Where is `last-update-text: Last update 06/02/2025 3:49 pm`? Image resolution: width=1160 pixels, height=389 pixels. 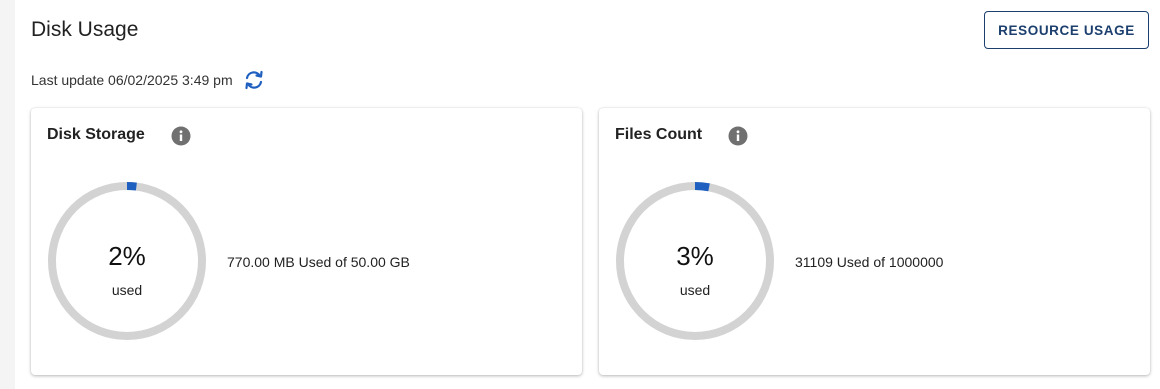
last-update-text: Last update 06/02/2025 3:49 pm is located at coordinates (132, 80).